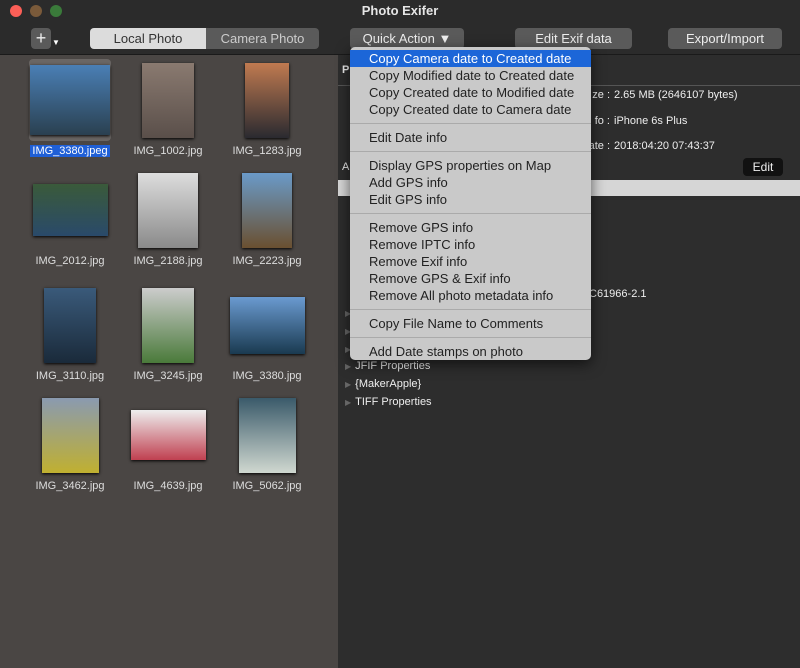 The height and width of the screenshot is (668, 800). Describe the element at coordinates (573, 38) in the screenshot. I see `edit-exif-button: Edit Exif data` at that location.